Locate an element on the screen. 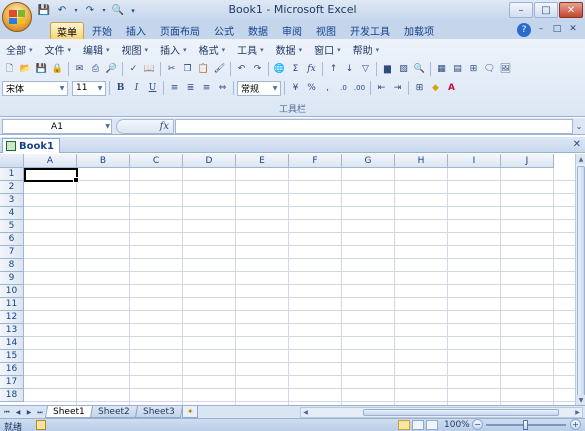 The width and height of the screenshot is (585, 431). horizontal-scroll-thumb is located at coordinates (461, 412).